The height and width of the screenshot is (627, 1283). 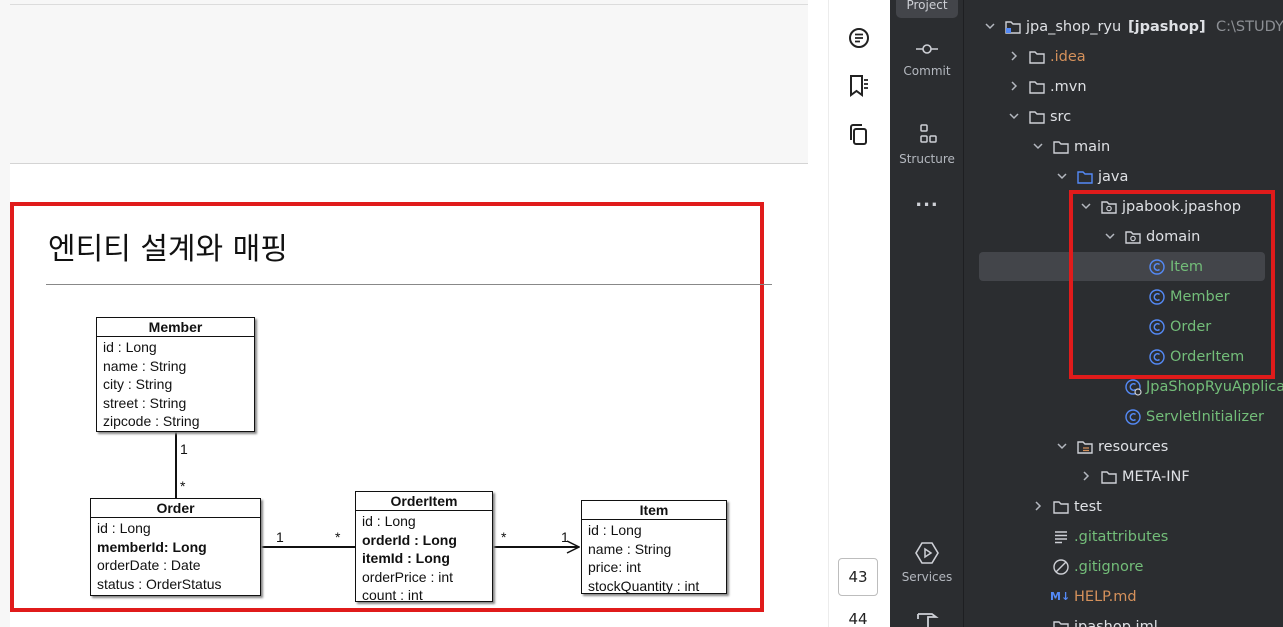 What do you see at coordinates (1123, 507) in the screenshot?
I see `tree-node: test` at bounding box center [1123, 507].